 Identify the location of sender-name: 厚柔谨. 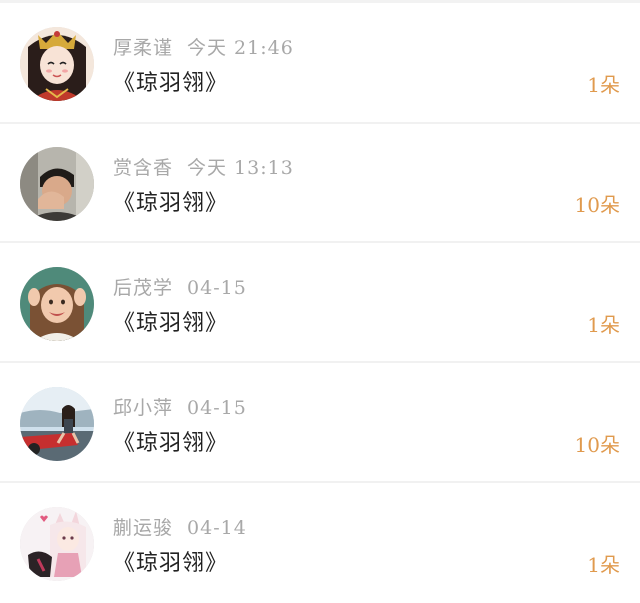
(143, 48).